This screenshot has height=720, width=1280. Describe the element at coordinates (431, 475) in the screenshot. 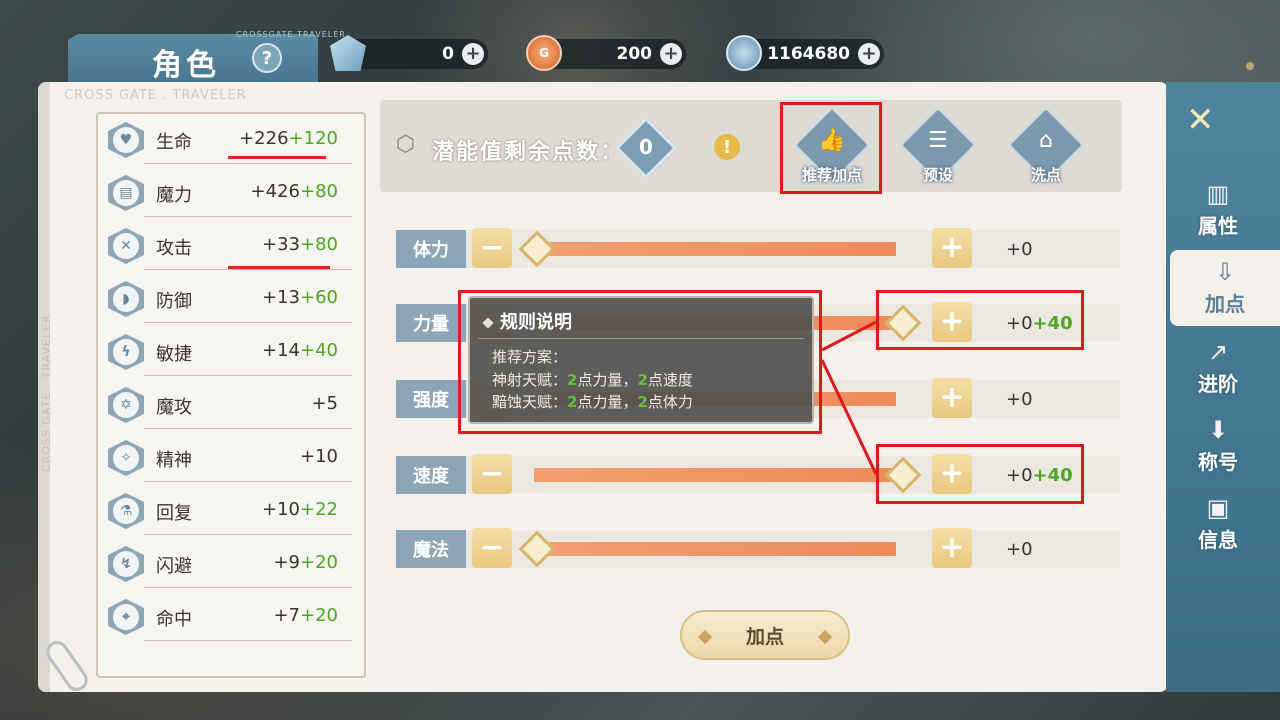

I see `attr-label: 速度` at that location.